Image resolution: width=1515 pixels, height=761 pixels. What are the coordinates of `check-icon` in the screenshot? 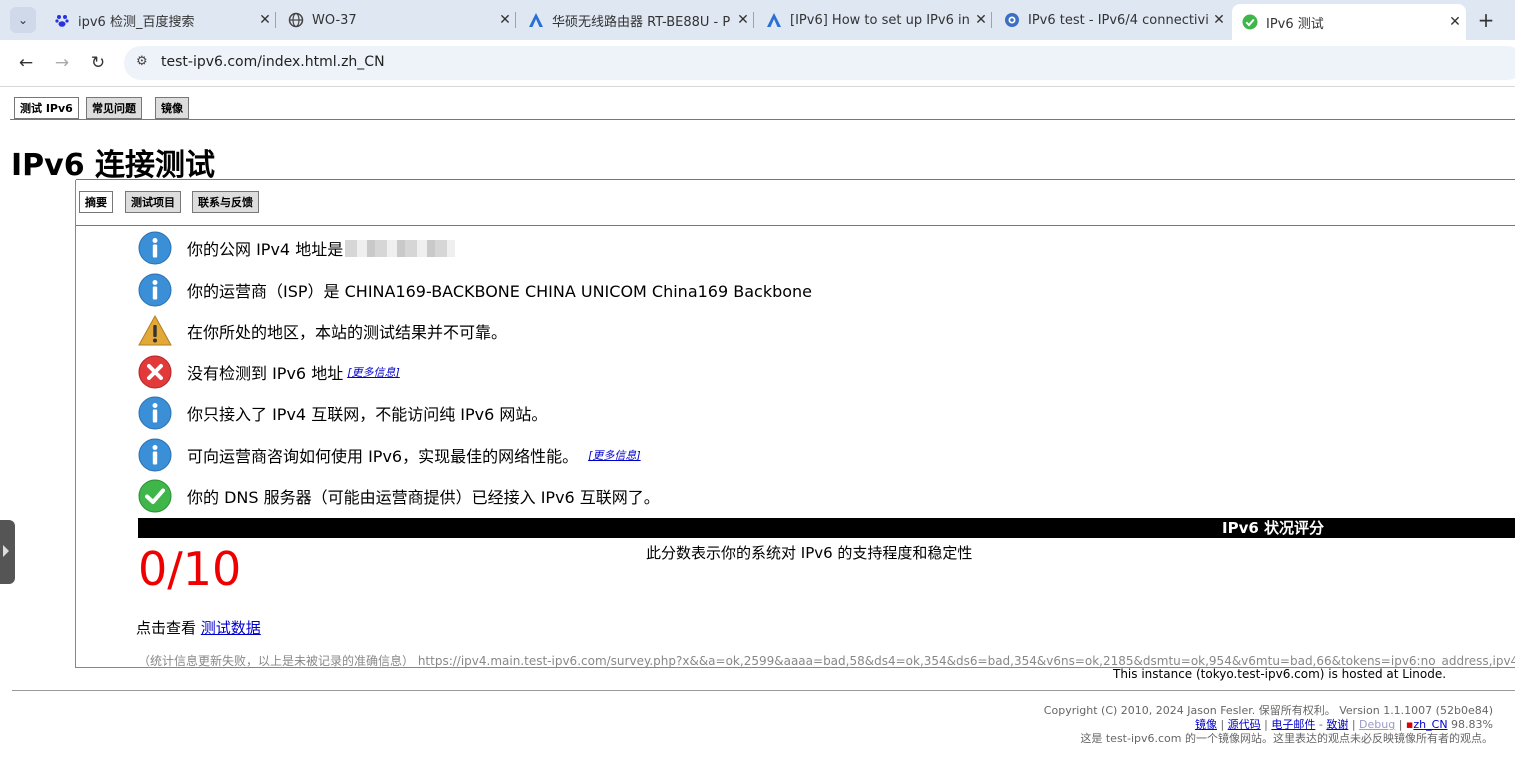 It's located at (1250, 22).